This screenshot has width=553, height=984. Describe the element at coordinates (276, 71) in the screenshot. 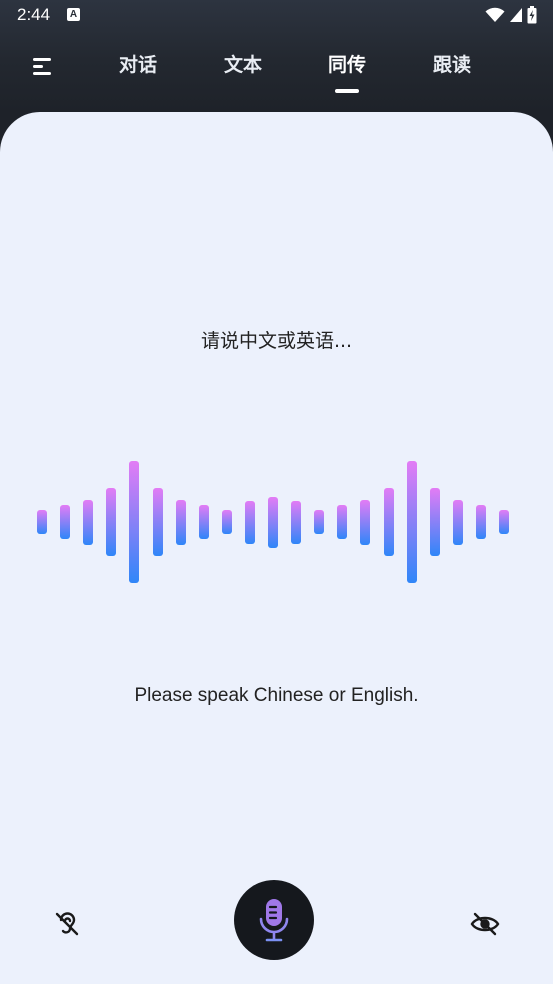

I see `top-nav: 对话 文本 同传 跟读` at that location.